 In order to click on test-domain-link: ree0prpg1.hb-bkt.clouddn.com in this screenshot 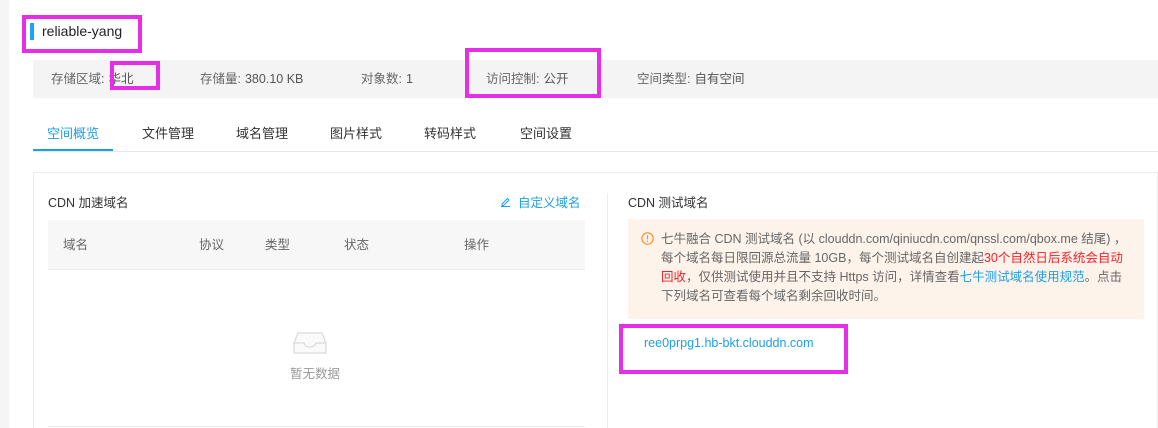, I will do `click(729, 343)`.